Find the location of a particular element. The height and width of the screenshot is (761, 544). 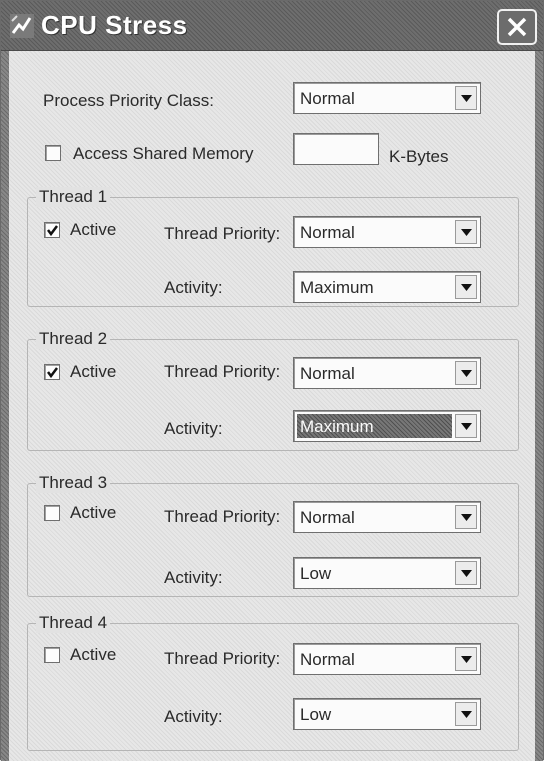

thread-2-priority-select: Normal is located at coordinates (387, 373).